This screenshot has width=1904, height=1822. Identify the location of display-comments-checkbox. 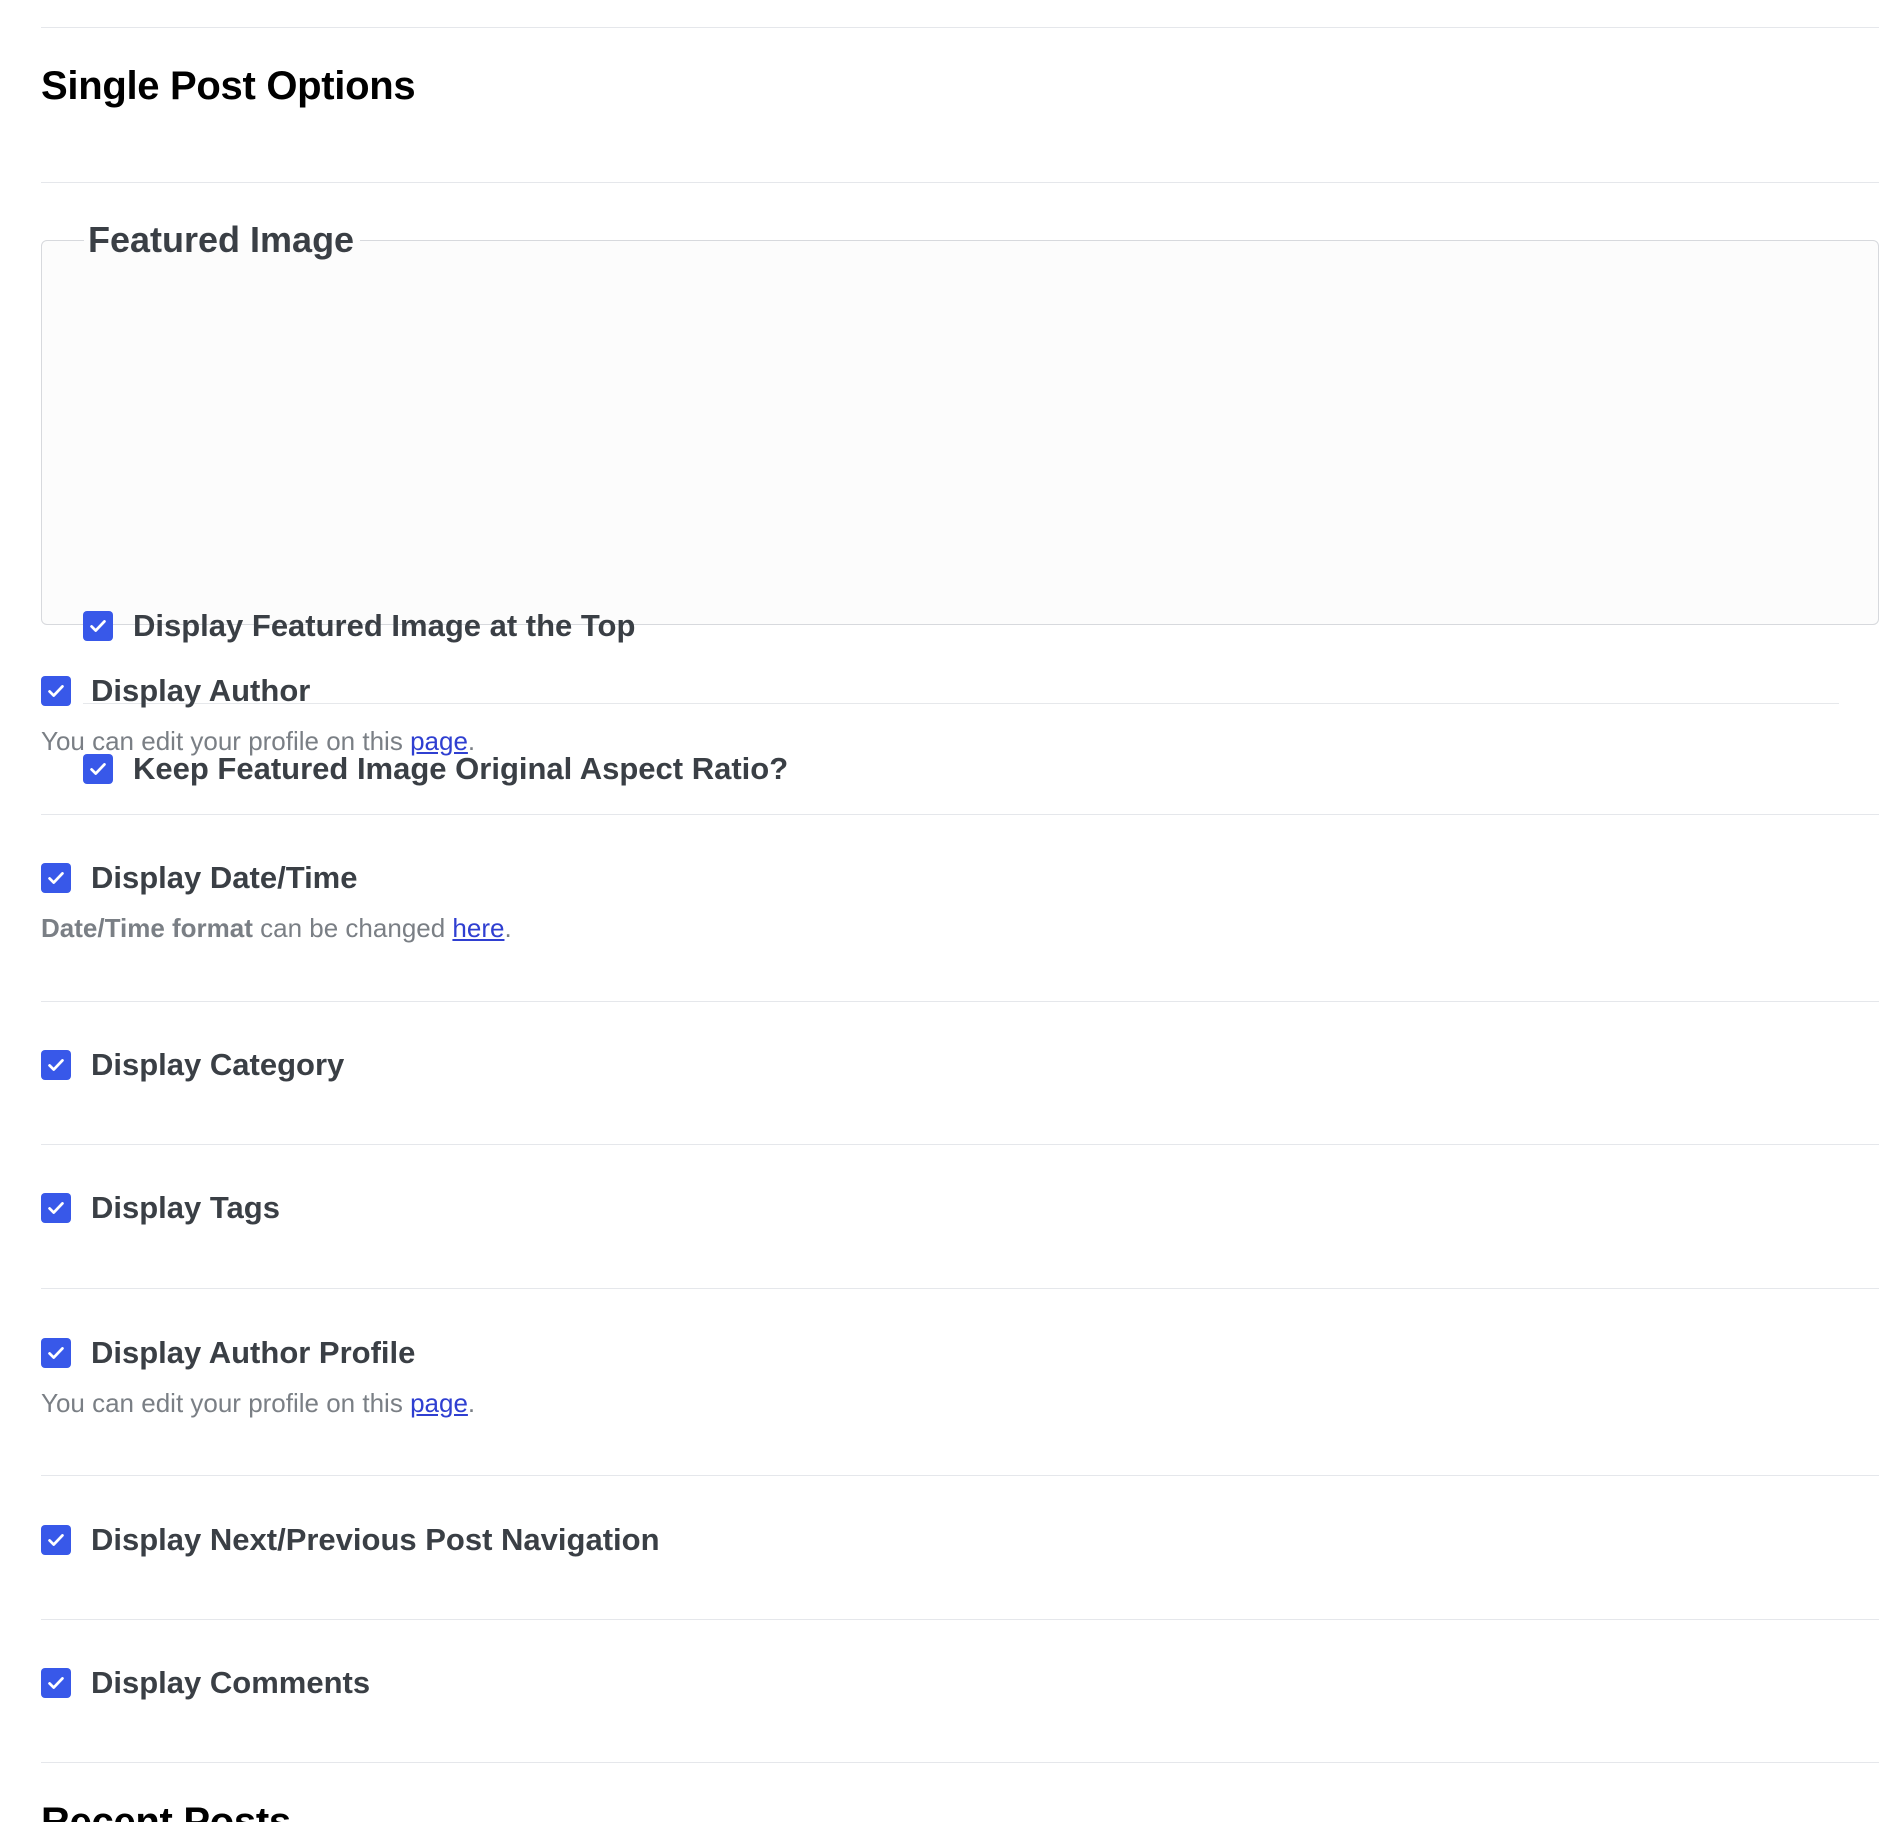
(56, 1683).